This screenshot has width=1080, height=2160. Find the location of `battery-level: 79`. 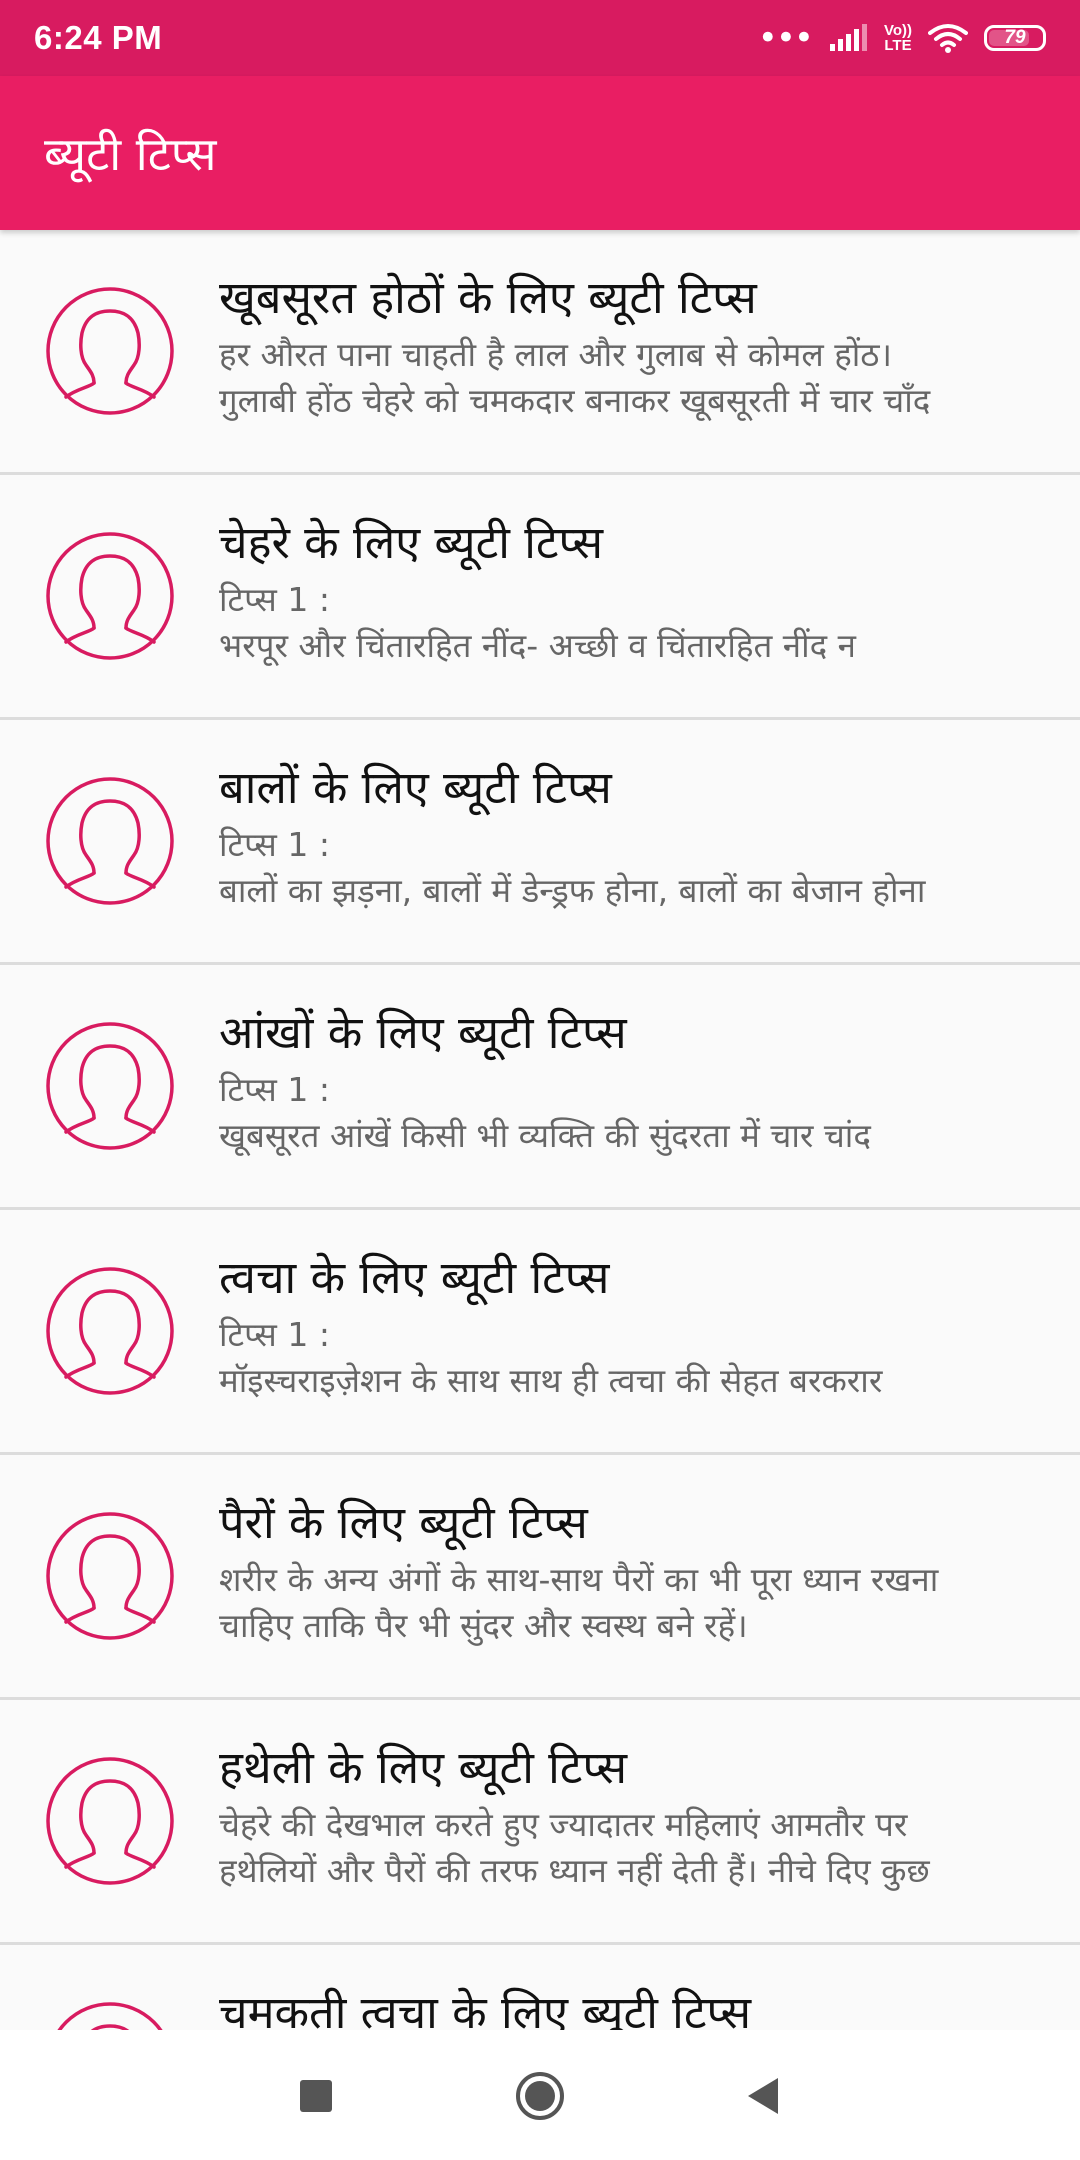

battery-level: 79 is located at coordinates (1015, 37).